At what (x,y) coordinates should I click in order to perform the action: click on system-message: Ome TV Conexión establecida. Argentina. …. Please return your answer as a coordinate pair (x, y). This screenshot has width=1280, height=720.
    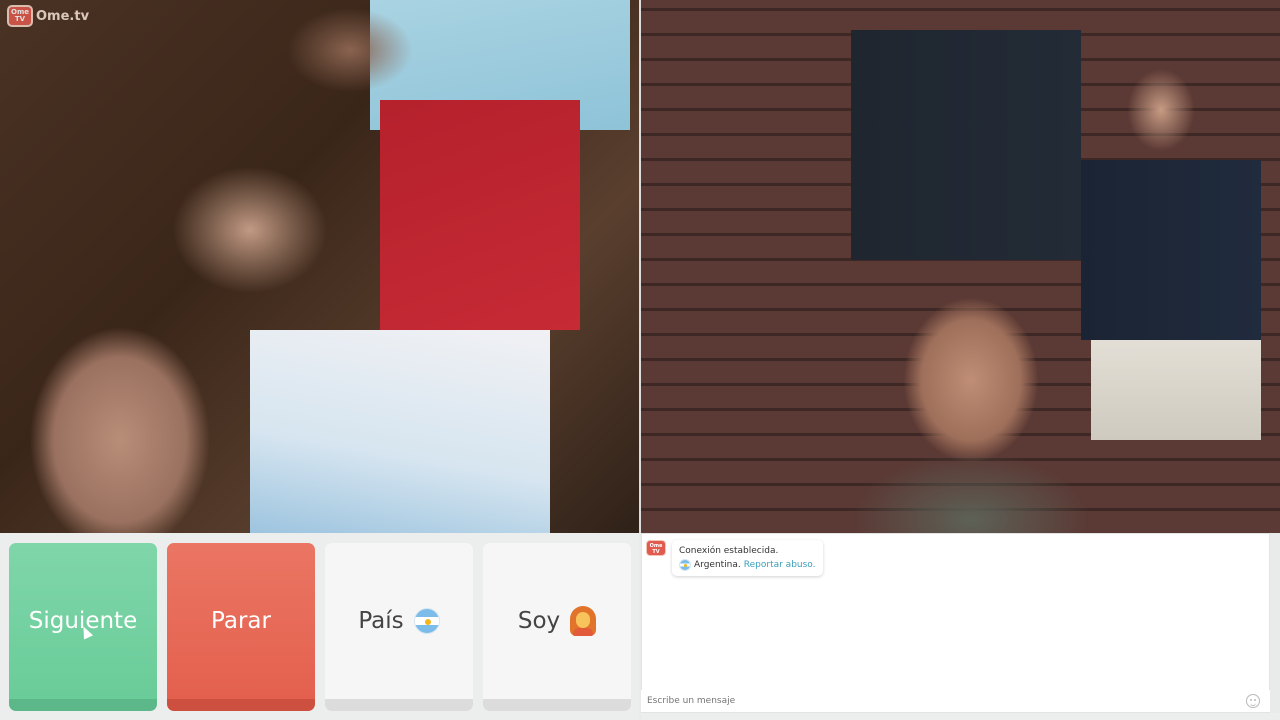
    Looking at the image, I should click on (734, 558).